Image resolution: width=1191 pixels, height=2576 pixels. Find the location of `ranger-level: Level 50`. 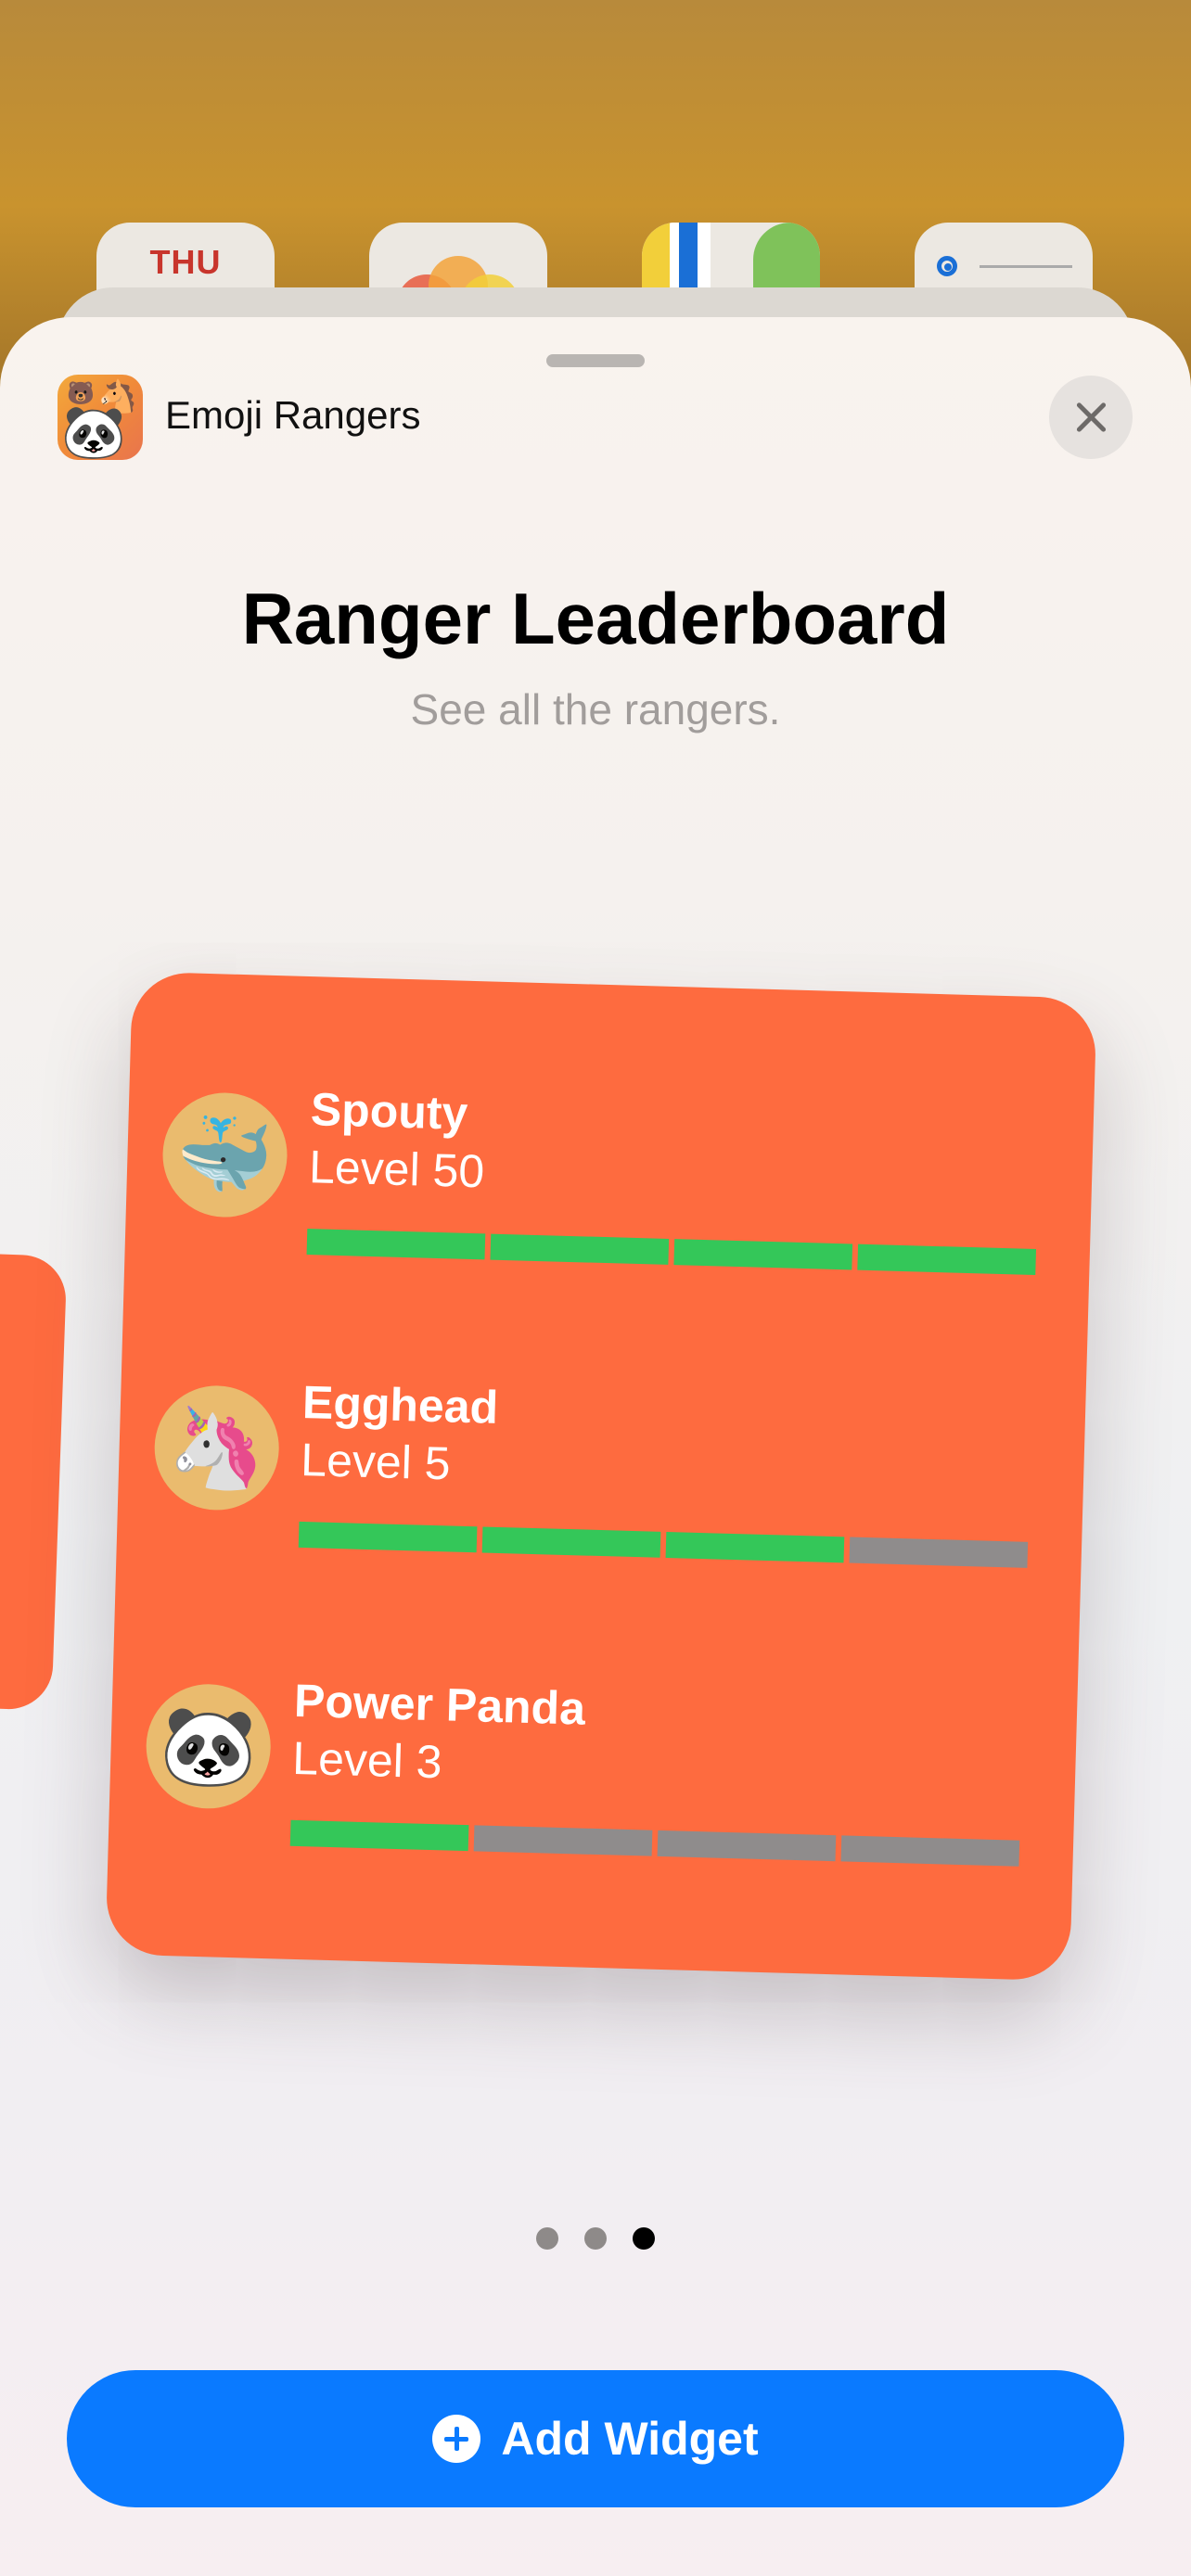

ranger-level: Level 50 is located at coordinates (396, 1170).